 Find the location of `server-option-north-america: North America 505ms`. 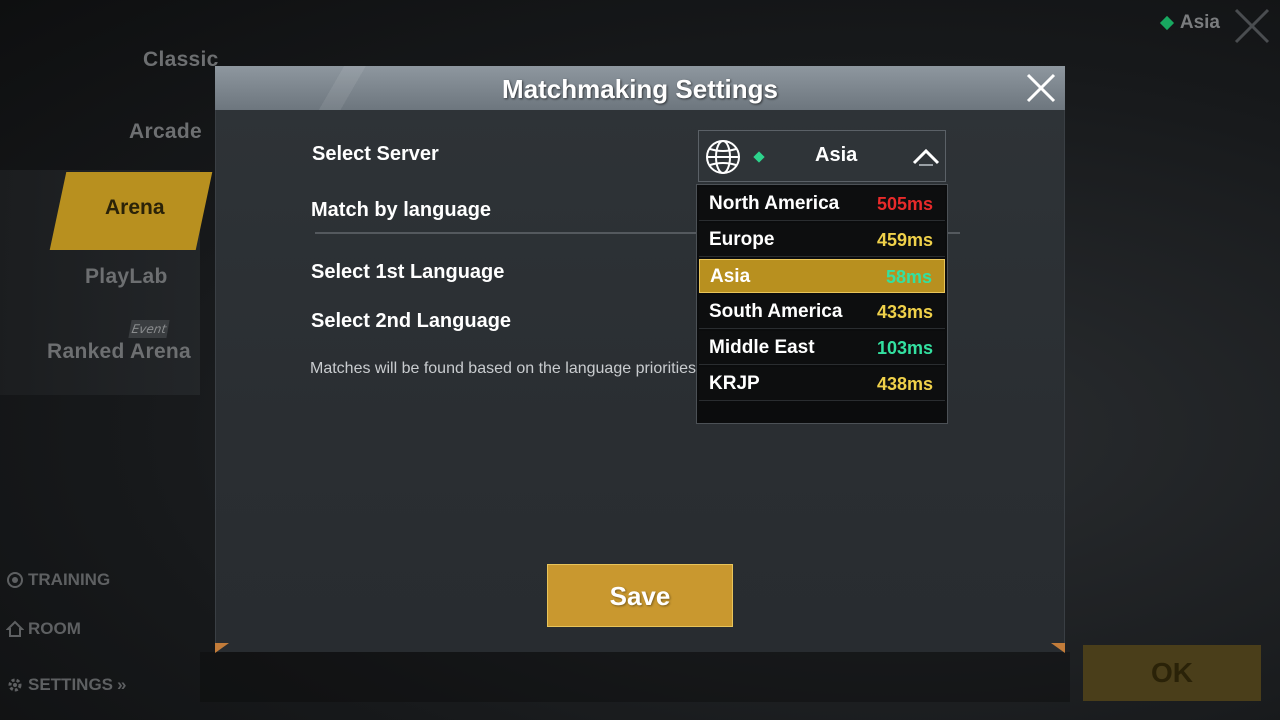

server-option-north-america: North America 505ms is located at coordinates (822, 204).